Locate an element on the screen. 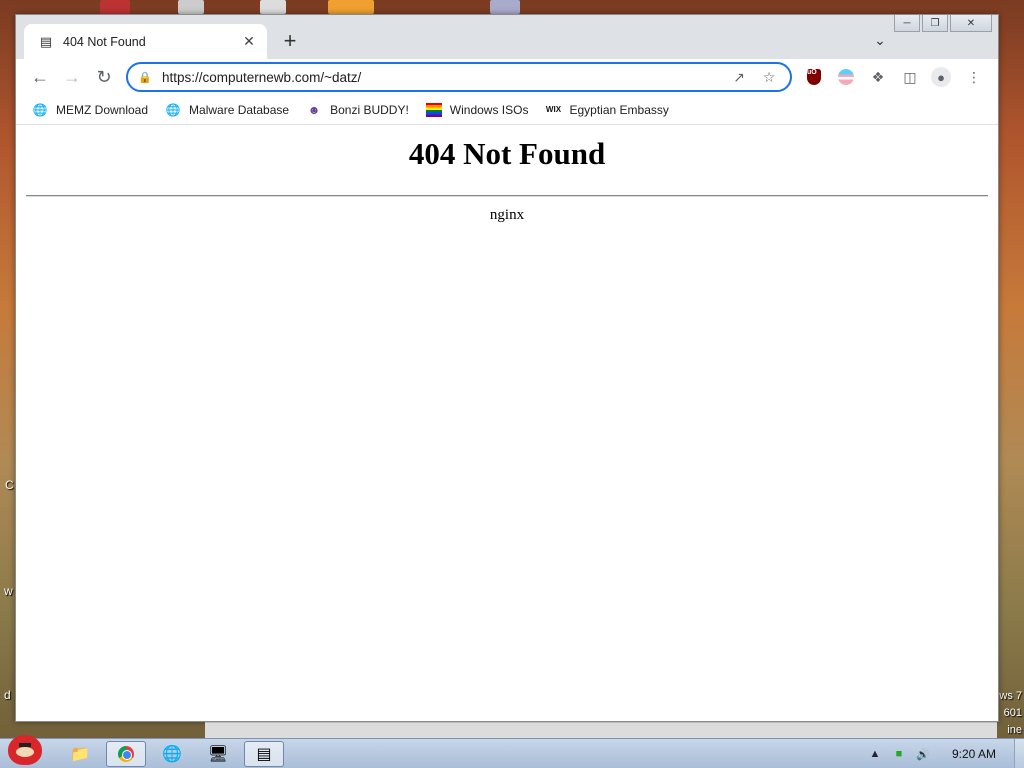 Image resolution: width=1024 pixels, height=768 pixels. maximize-button: ❐ is located at coordinates (935, 23).